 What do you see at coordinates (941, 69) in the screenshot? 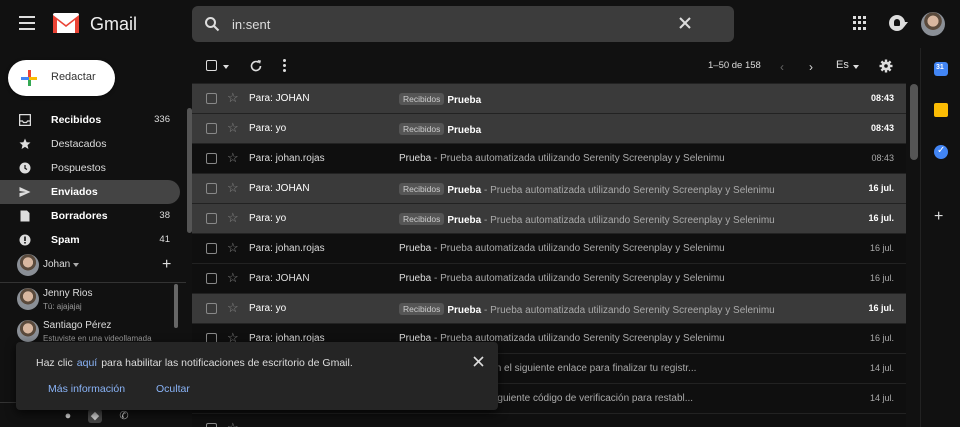
I see `calendar-icon` at bounding box center [941, 69].